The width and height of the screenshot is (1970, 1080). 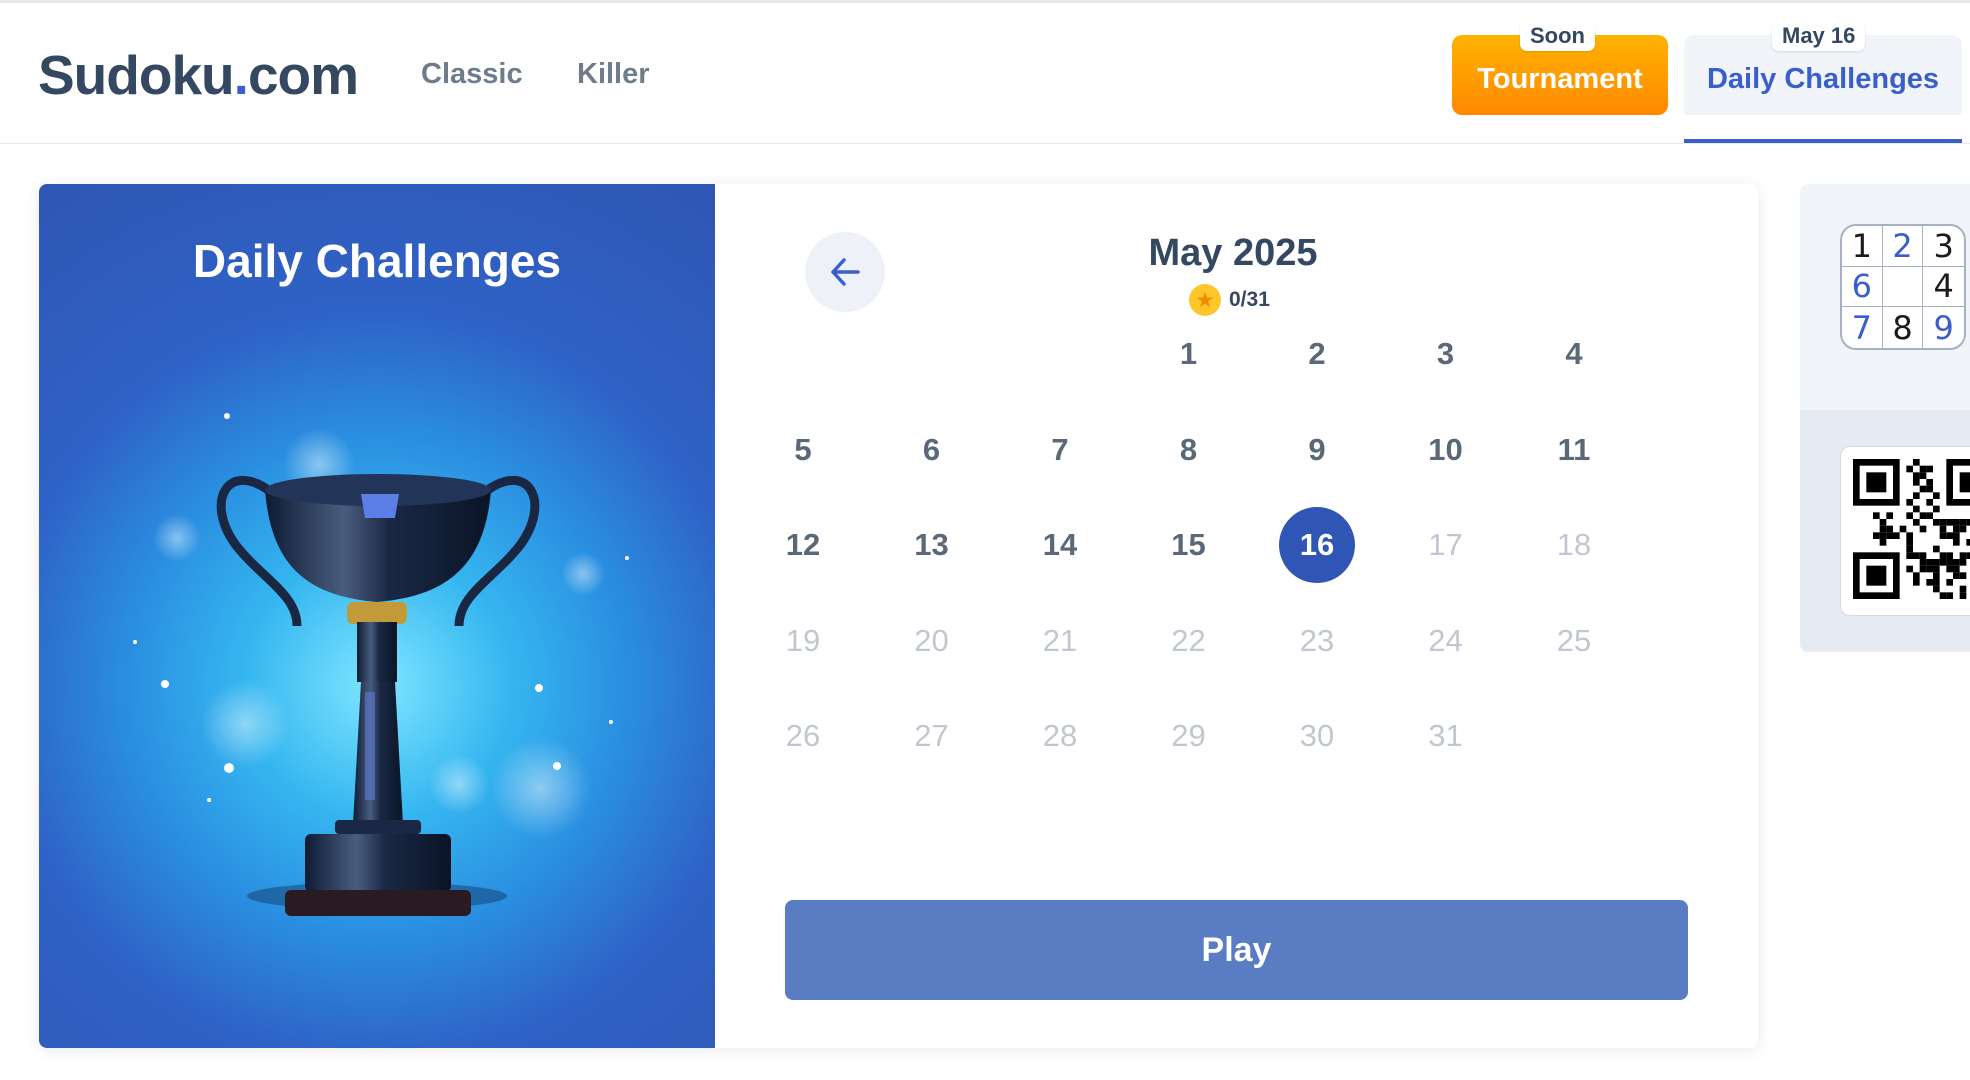 I want to click on grid-cell: 6, so click(x=1862, y=287).